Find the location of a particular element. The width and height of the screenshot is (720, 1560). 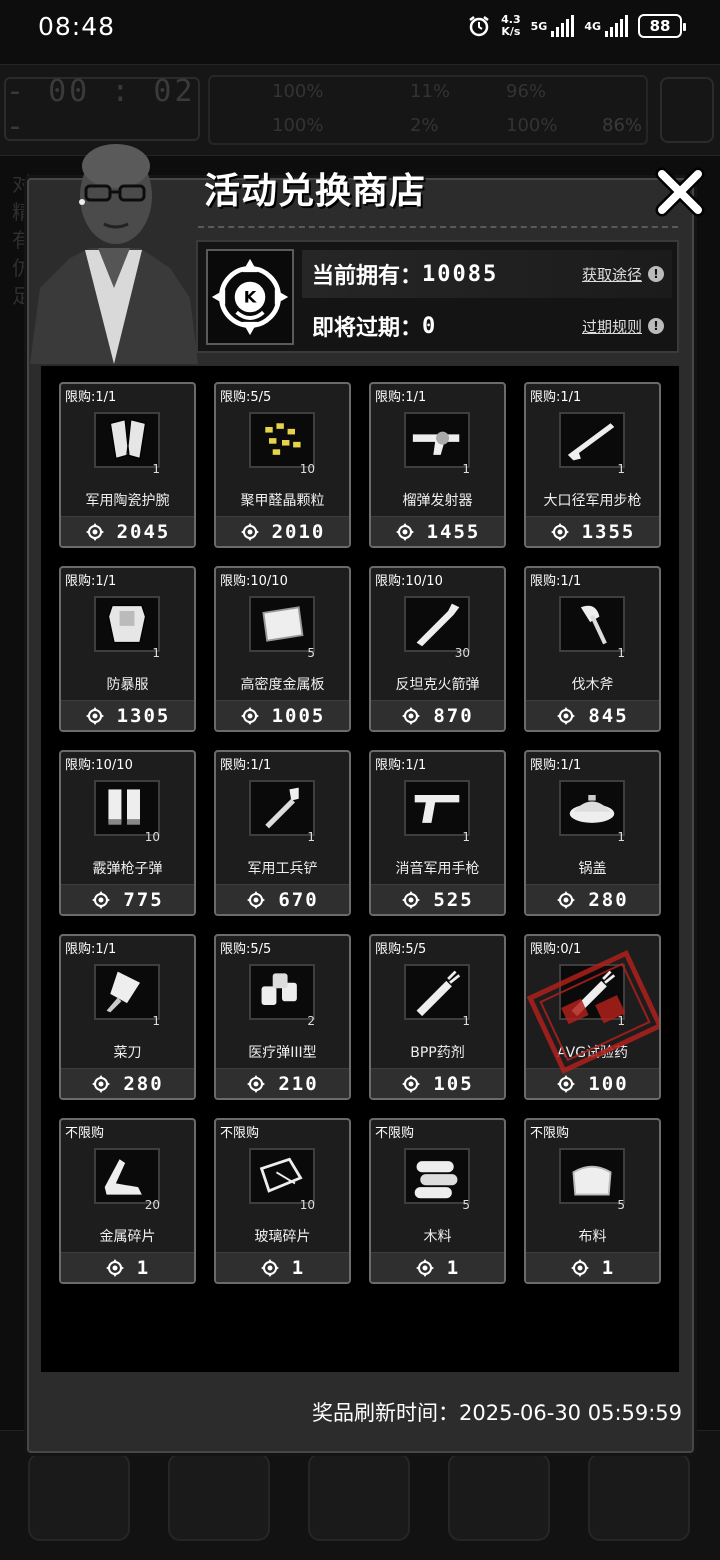

item-name: AVG试验药 is located at coordinates (592, 1053).